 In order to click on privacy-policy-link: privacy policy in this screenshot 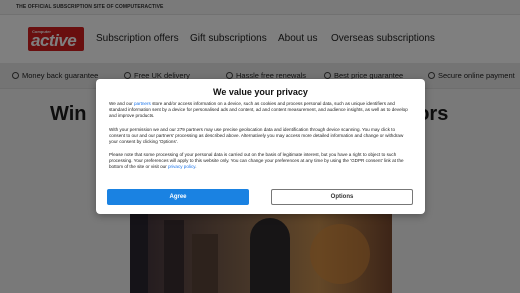, I will do `click(181, 166)`.